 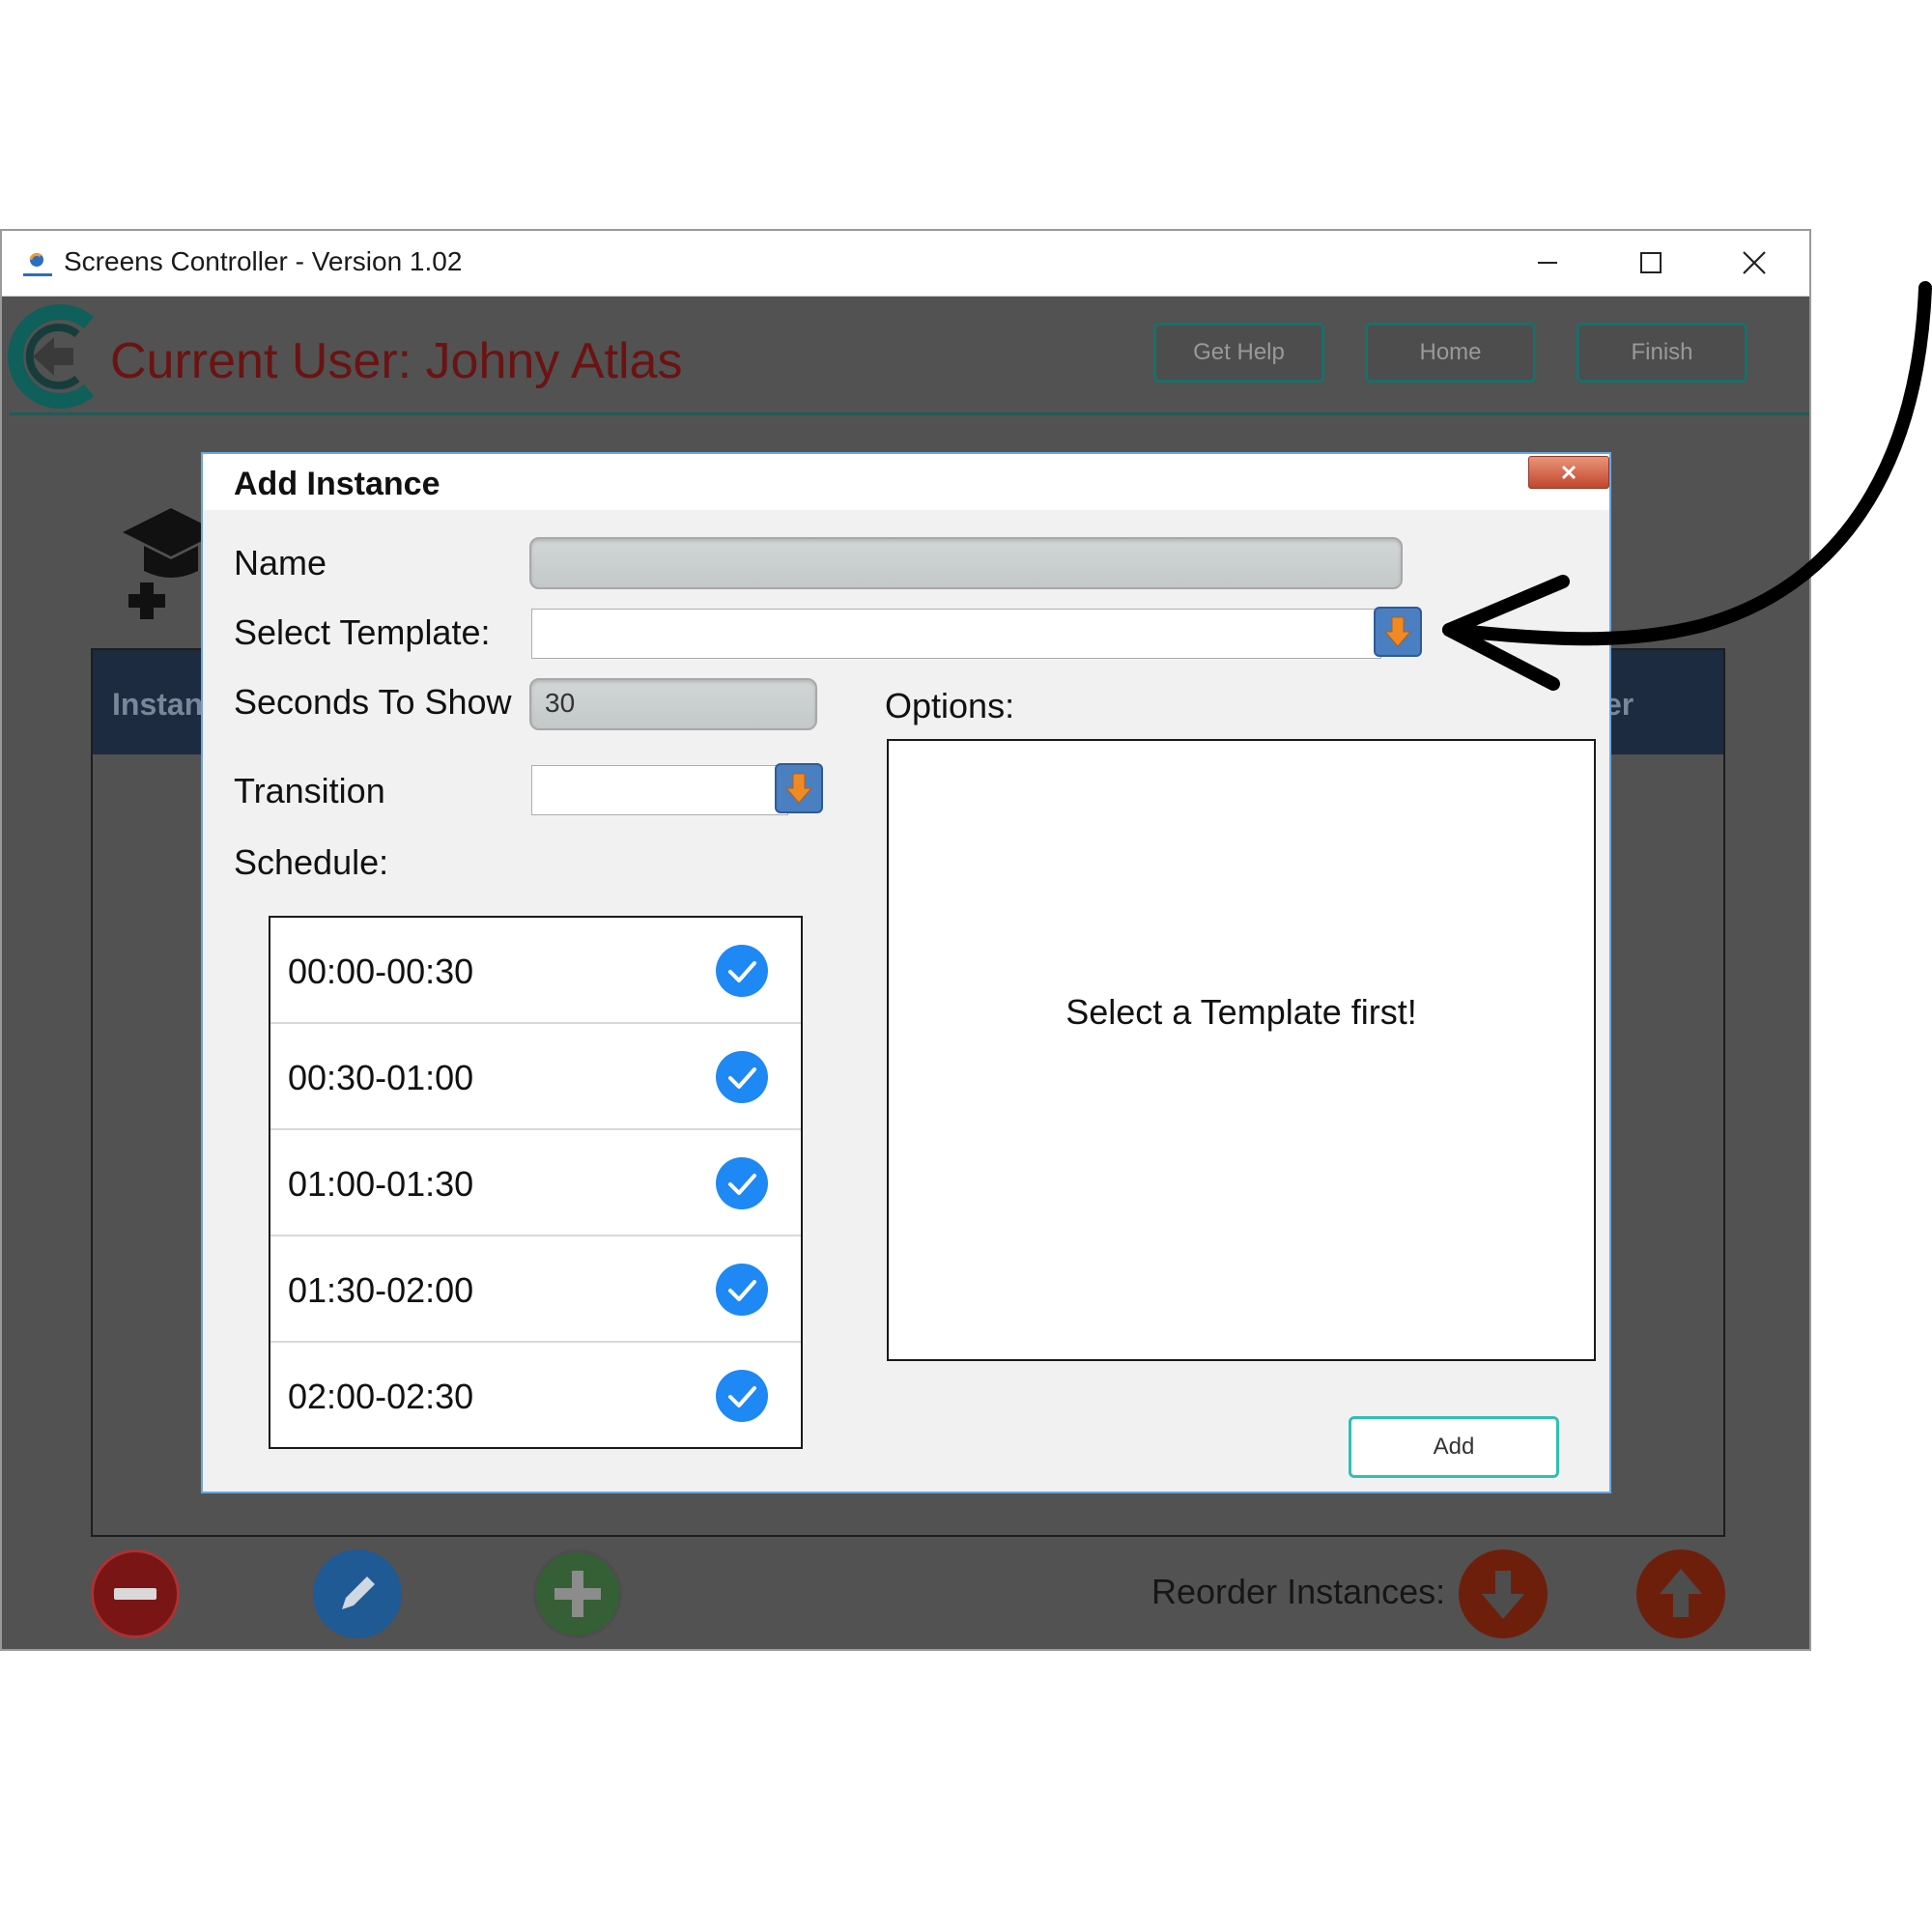 I want to click on name-input, so click(x=966, y=563).